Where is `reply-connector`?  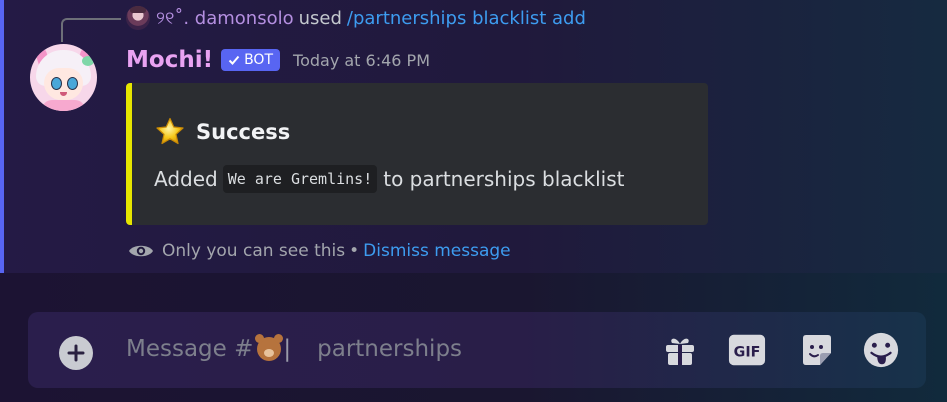 reply-connector is located at coordinates (91, 30).